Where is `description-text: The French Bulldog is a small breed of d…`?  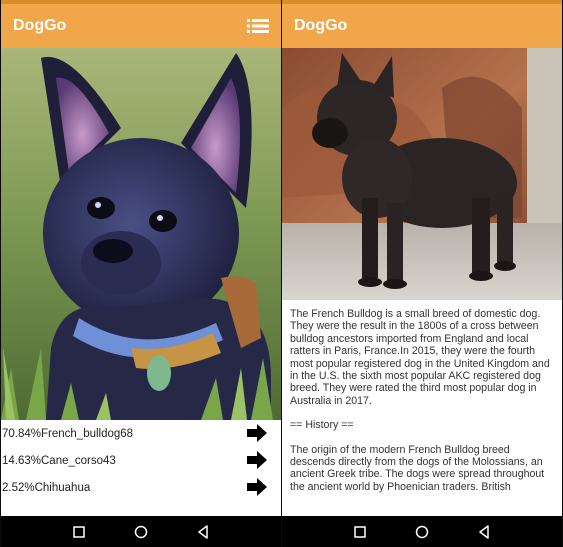 description-text: The French Bulldog is a small breed of d… is located at coordinates (420, 357).